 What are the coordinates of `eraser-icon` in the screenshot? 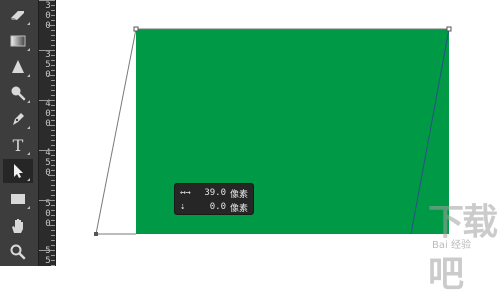 It's located at (17, 15).